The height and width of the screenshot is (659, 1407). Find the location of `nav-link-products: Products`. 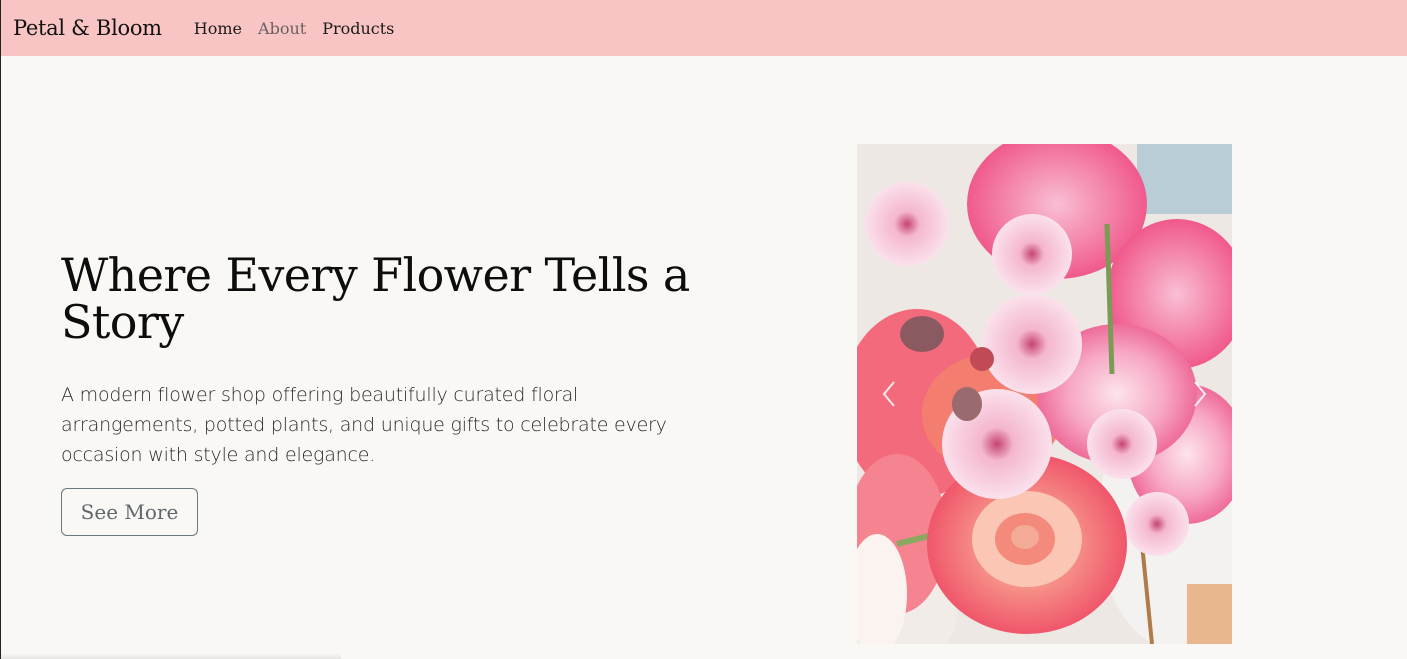

nav-link-products: Products is located at coordinates (358, 28).